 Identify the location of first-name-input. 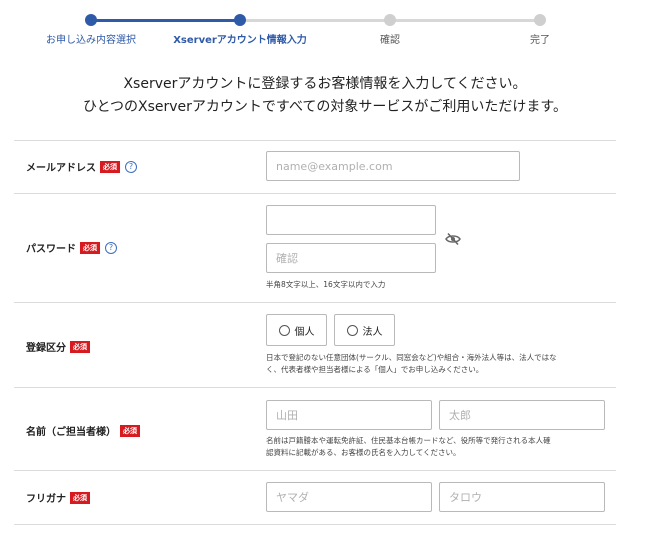
(522, 415).